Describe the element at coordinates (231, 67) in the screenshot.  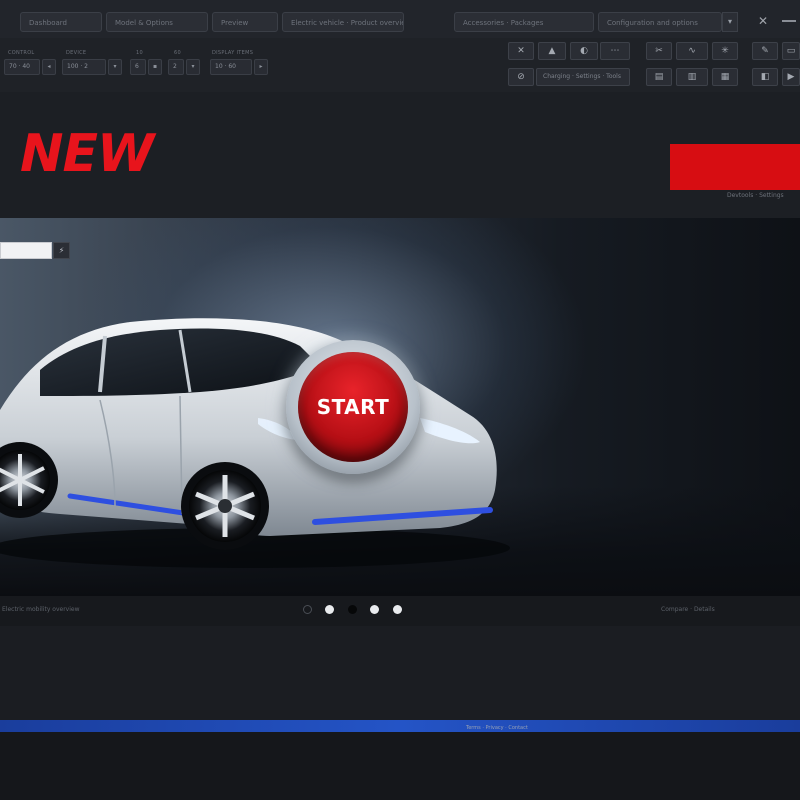
I see `display-items-field: 10 · 60` at that location.